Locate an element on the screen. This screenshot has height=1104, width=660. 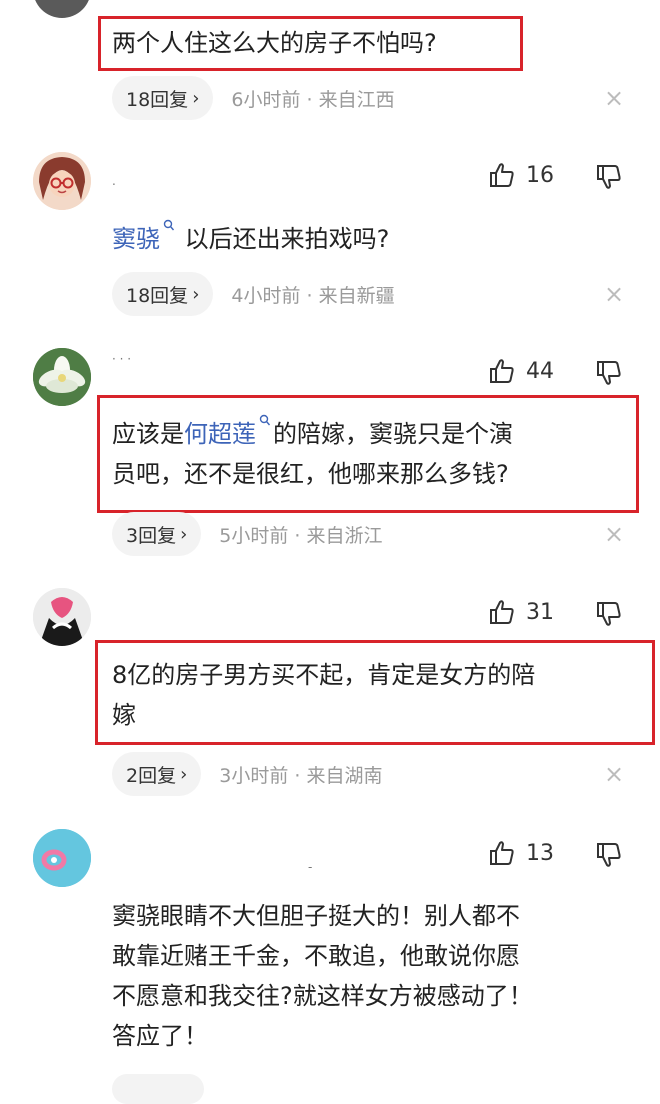
comment-text: 两个人住这么大的房子不怕吗? is located at coordinates (274, 43).